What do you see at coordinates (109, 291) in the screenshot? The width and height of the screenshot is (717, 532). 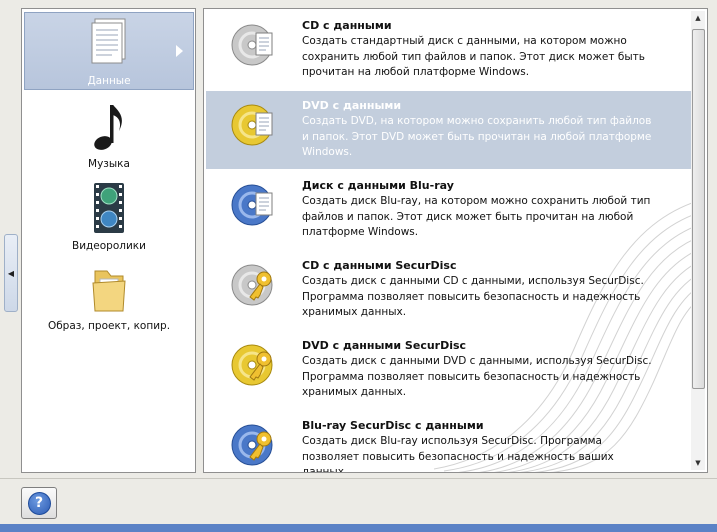 I see `folder-icon` at bounding box center [109, 291].